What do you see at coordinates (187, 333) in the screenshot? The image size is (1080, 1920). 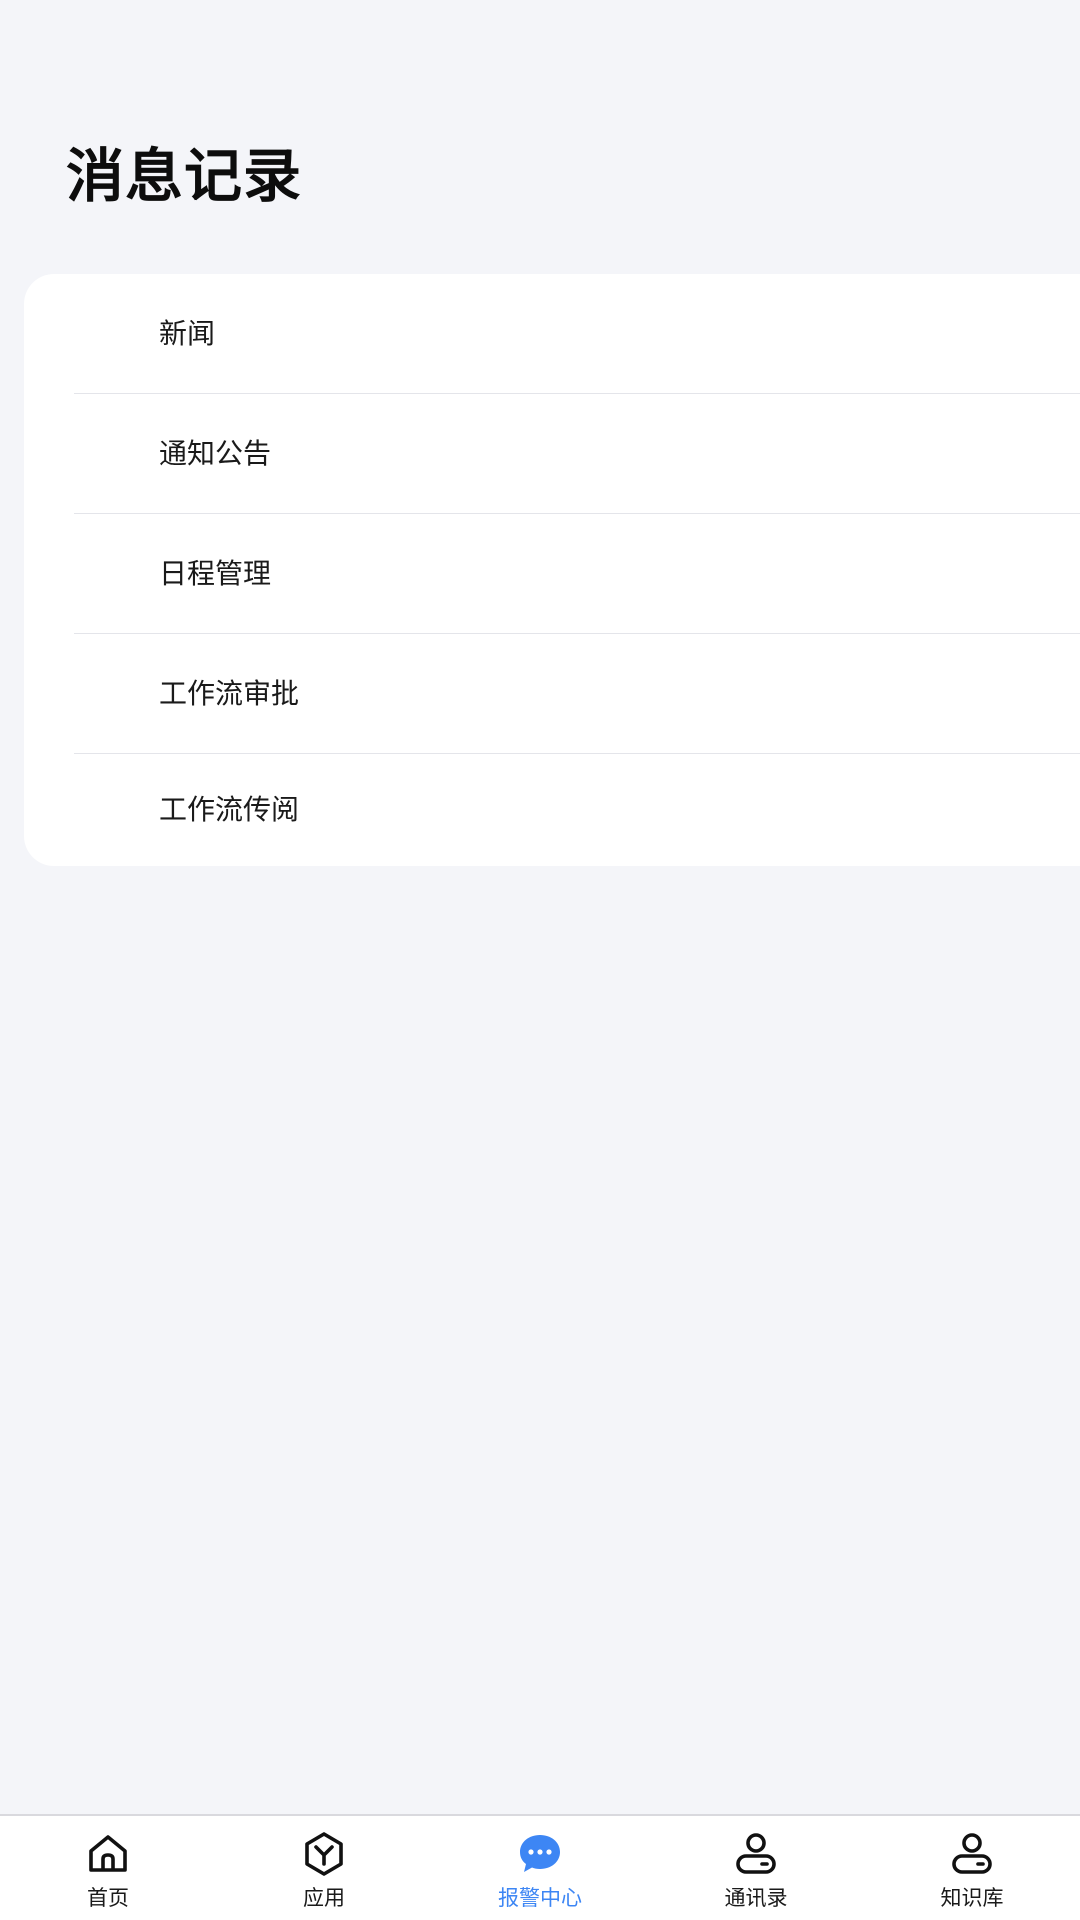 I see `message-item-label: 新闻` at bounding box center [187, 333].